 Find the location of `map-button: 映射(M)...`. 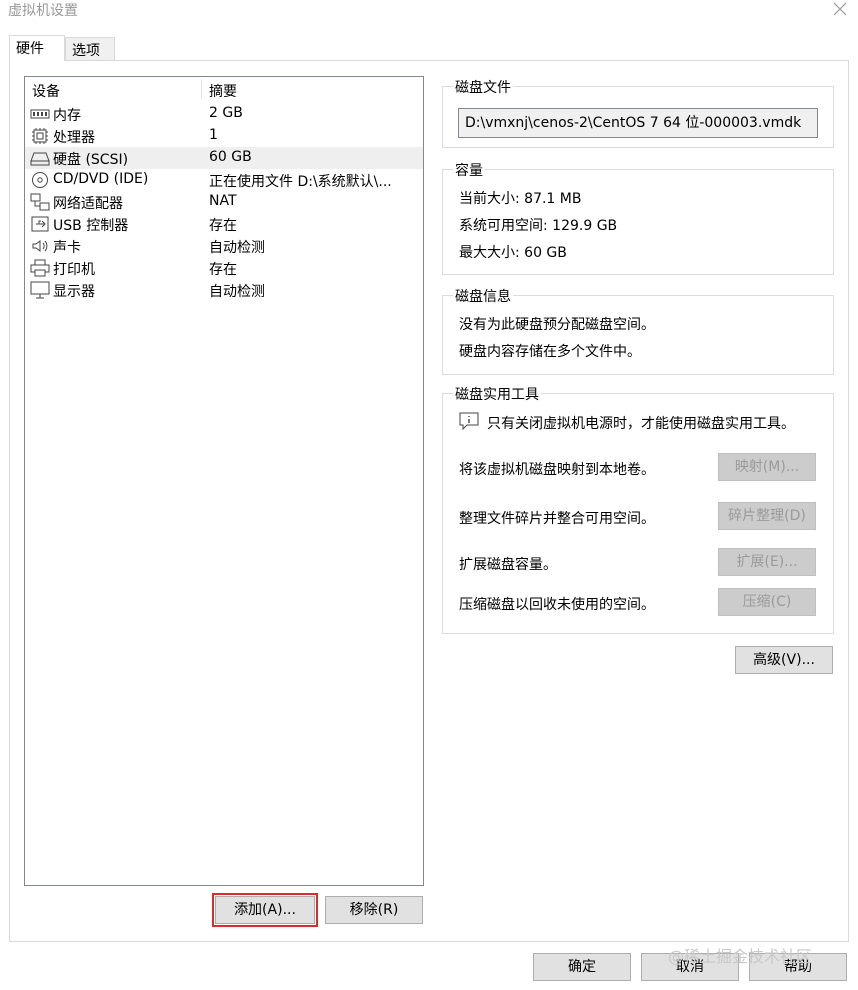

map-button: 映射(M)... is located at coordinates (767, 467).